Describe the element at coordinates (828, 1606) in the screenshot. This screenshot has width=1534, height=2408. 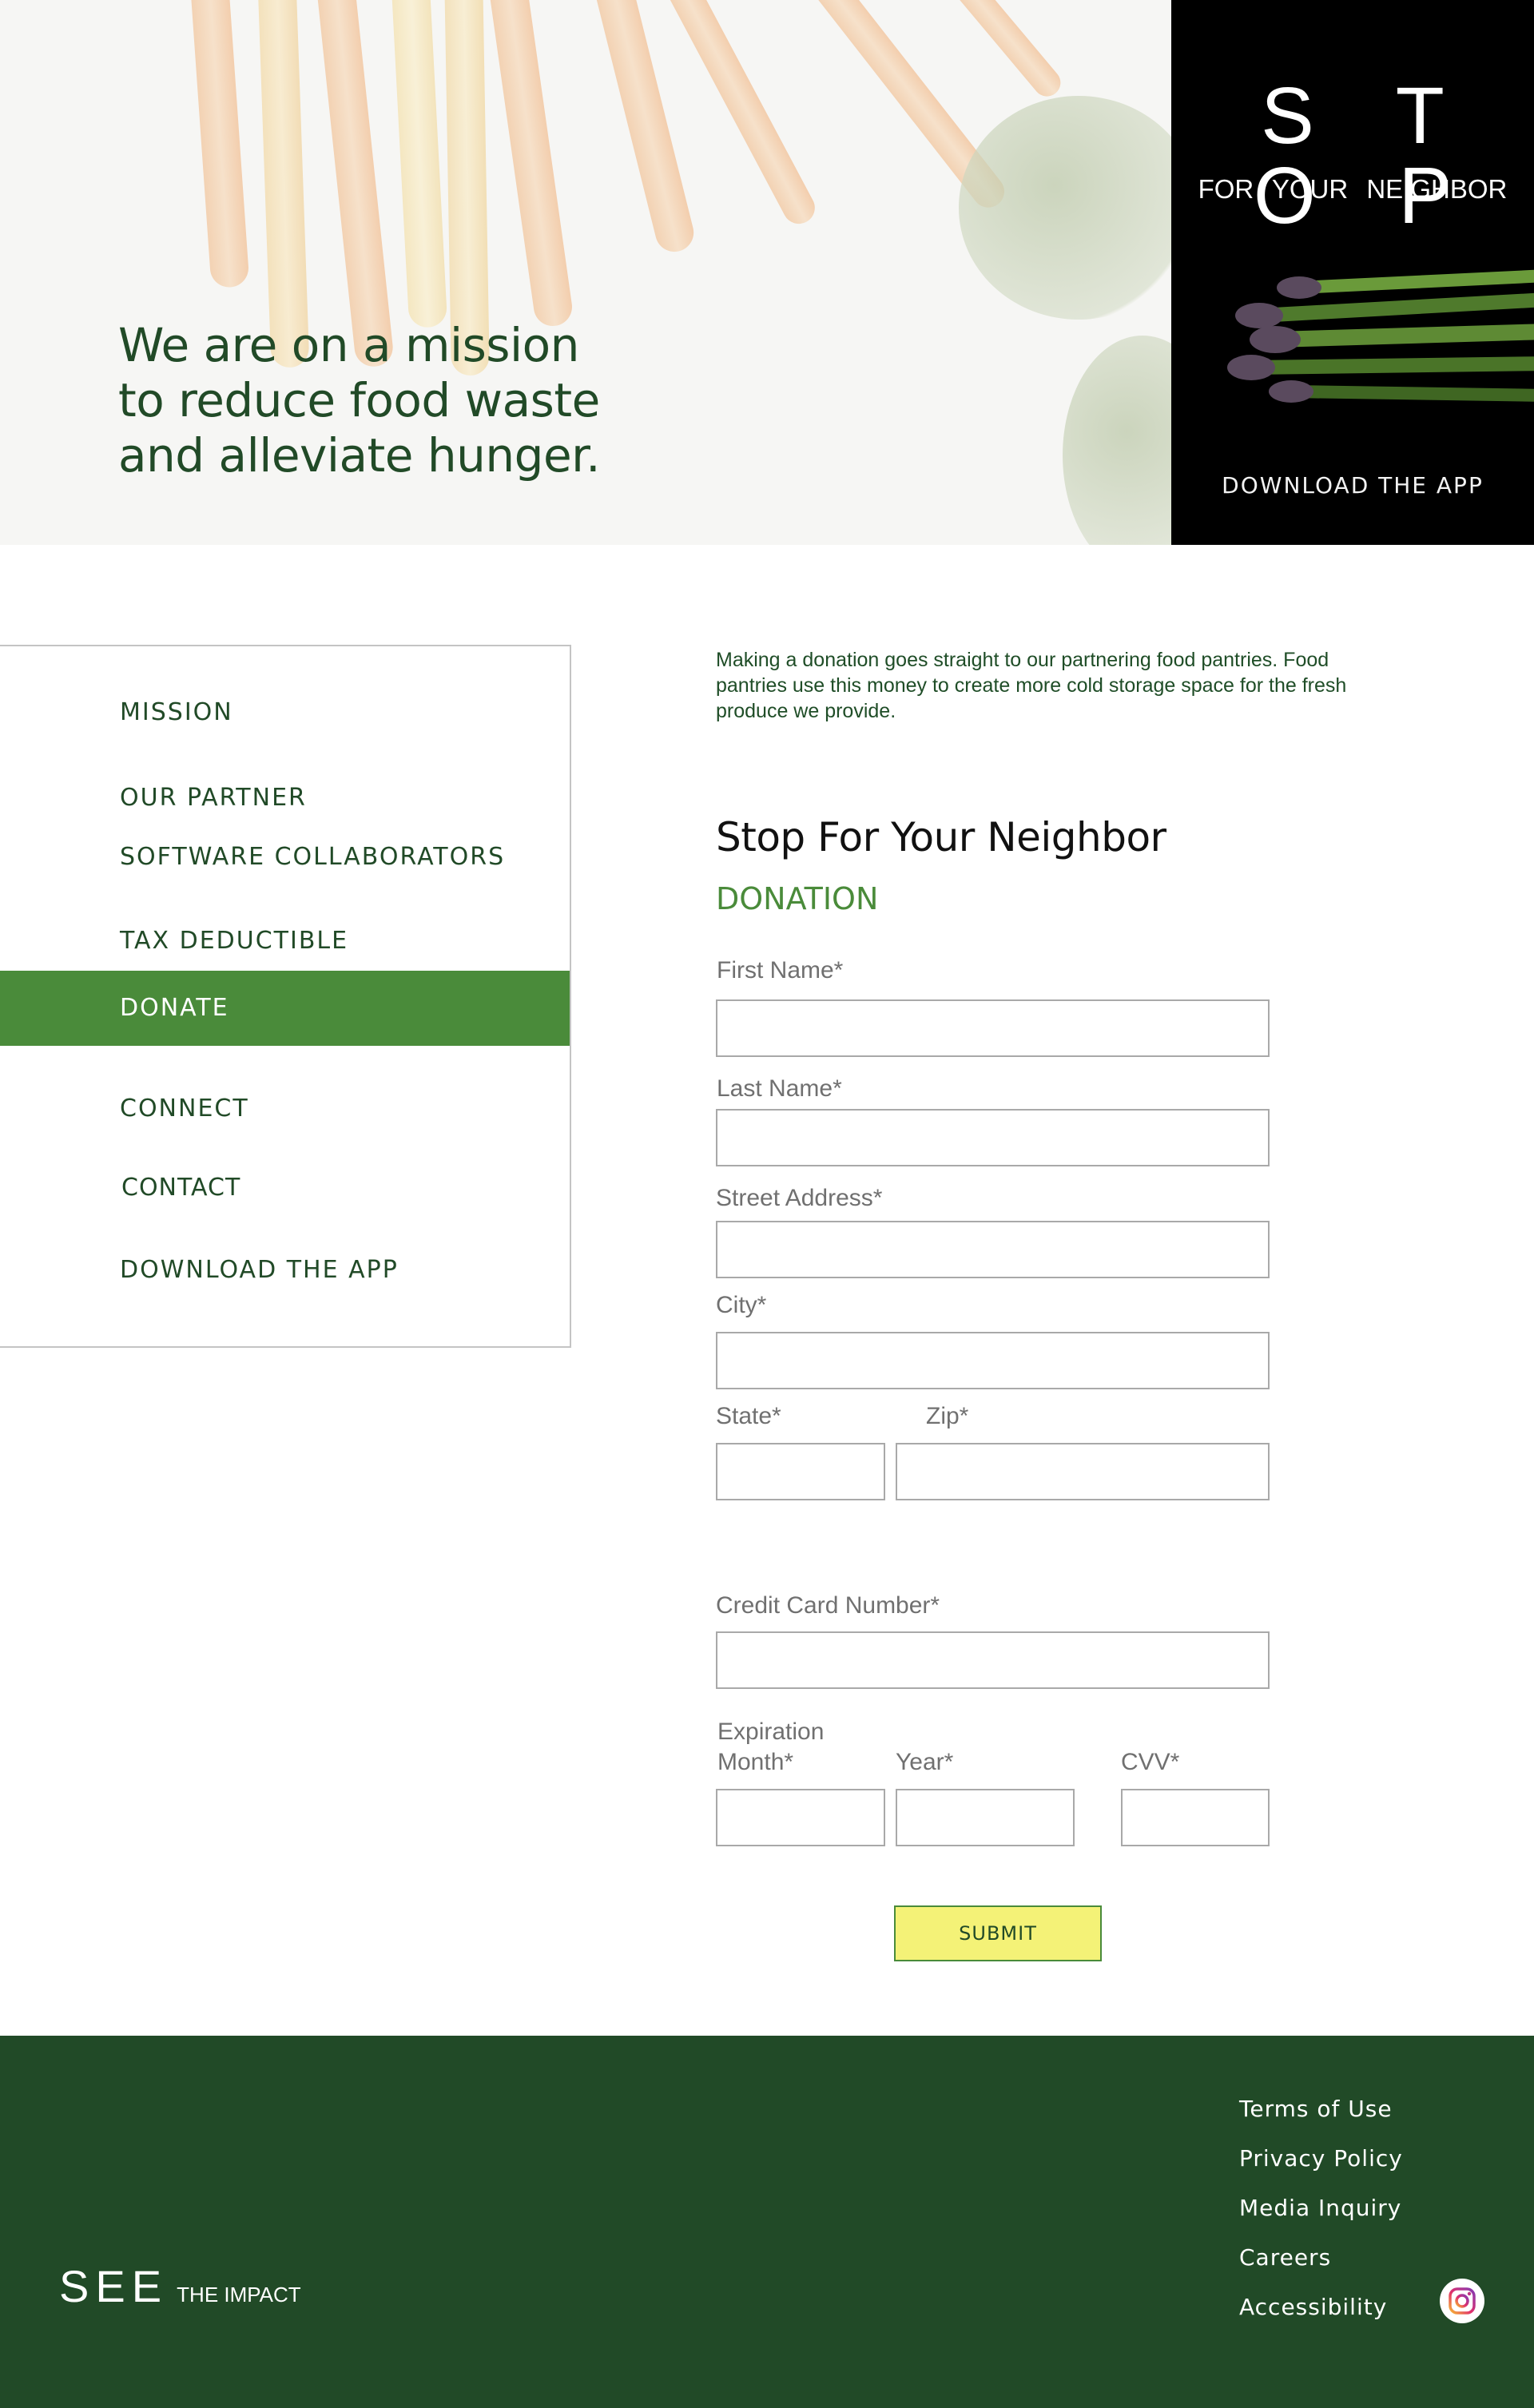
I see `credit-card-label: Credit Card Number*` at that location.